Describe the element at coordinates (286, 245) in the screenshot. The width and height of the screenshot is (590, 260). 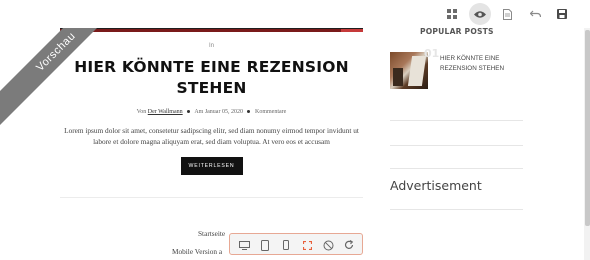
I see `mobile-icon` at that location.